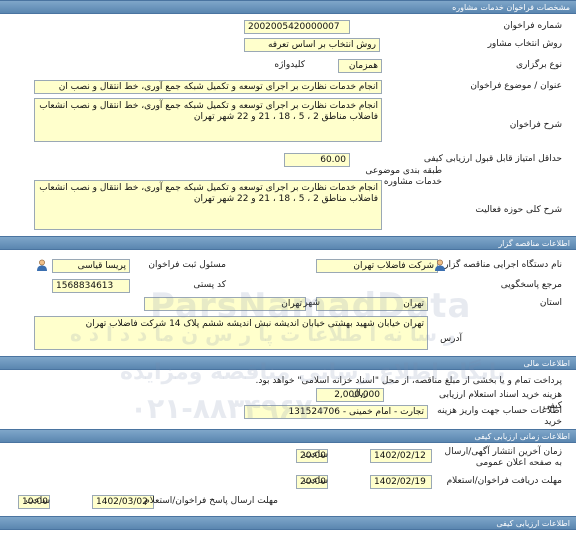 This screenshot has height=539, width=576. What do you see at coordinates (518, 210) in the screenshot?
I see `scope-label: شرح کلی حوزه فعالیت` at bounding box center [518, 210].